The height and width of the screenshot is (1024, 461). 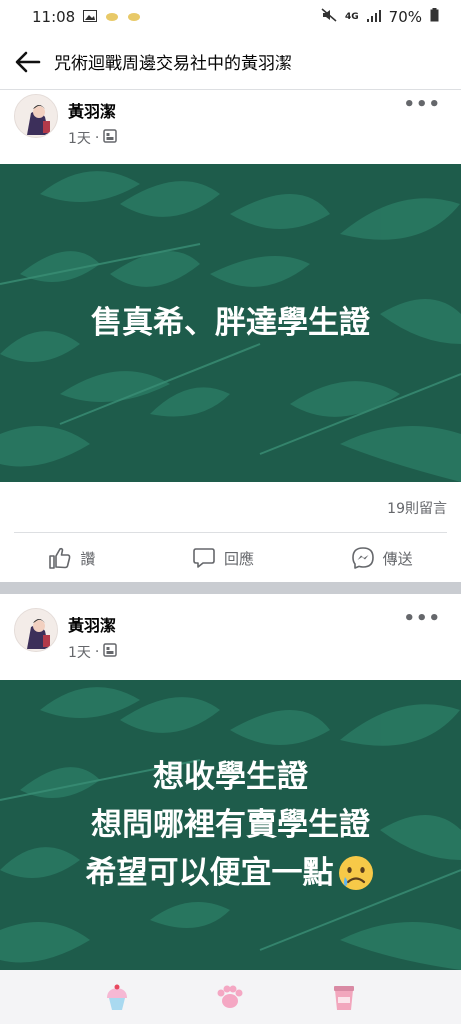 I want to click on battery-percent: 70%, so click(x=405, y=17).